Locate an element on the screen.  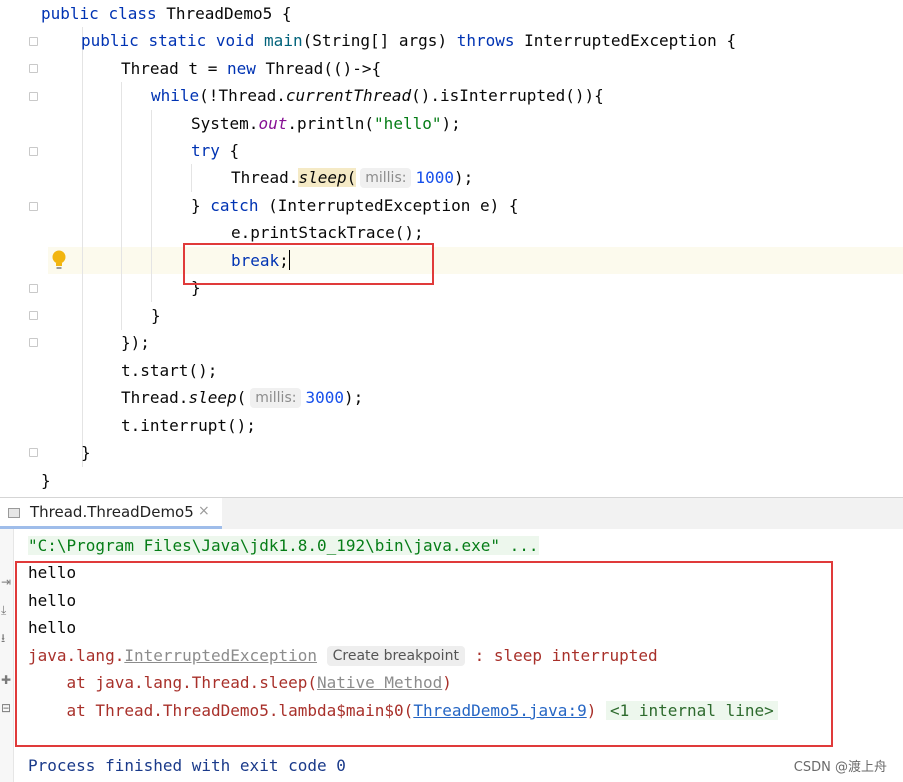
soft-wrap-icon: ⇥ is located at coordinates (6, 582).